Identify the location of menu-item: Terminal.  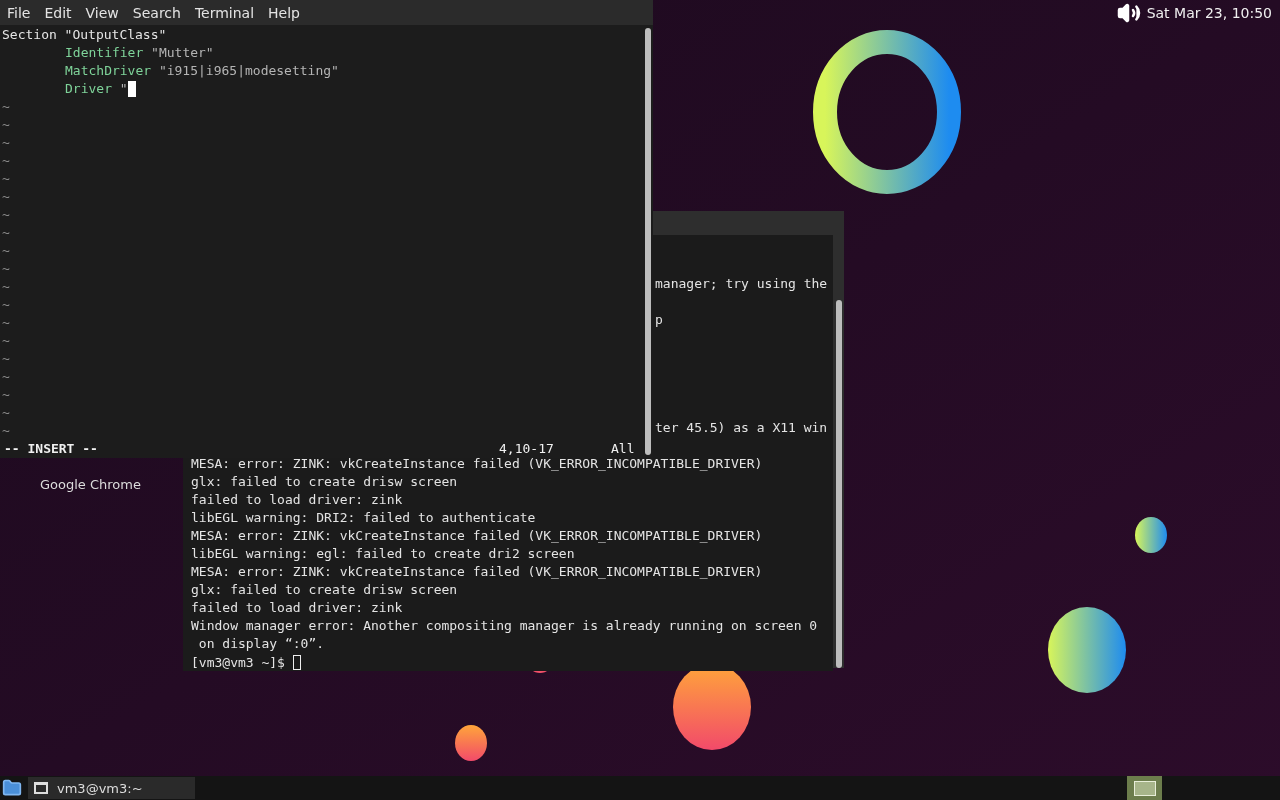
(224, 12).